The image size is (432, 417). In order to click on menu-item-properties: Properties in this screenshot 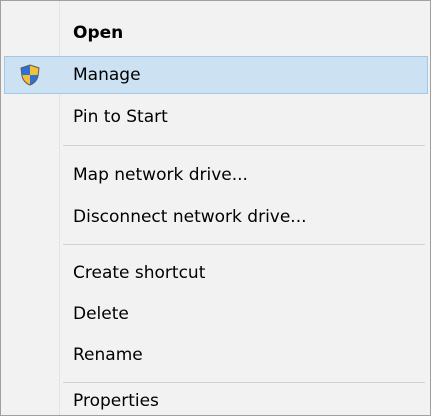, I will do `click(216, 397)`.